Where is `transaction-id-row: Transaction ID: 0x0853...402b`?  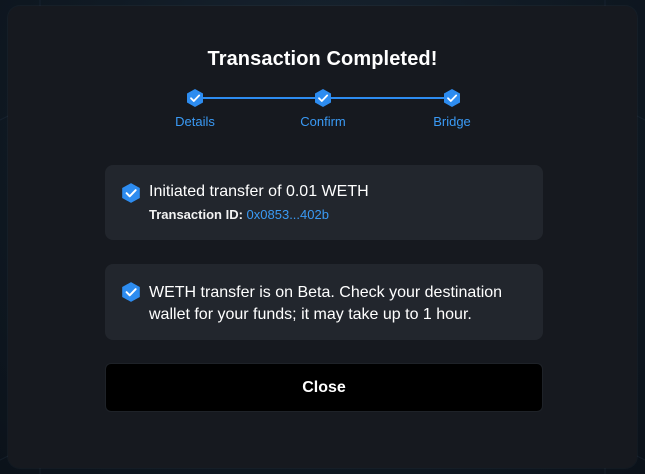 transaction-id-row: Transaction ID: 0x0853...402b is located at coordinates (239, 214).